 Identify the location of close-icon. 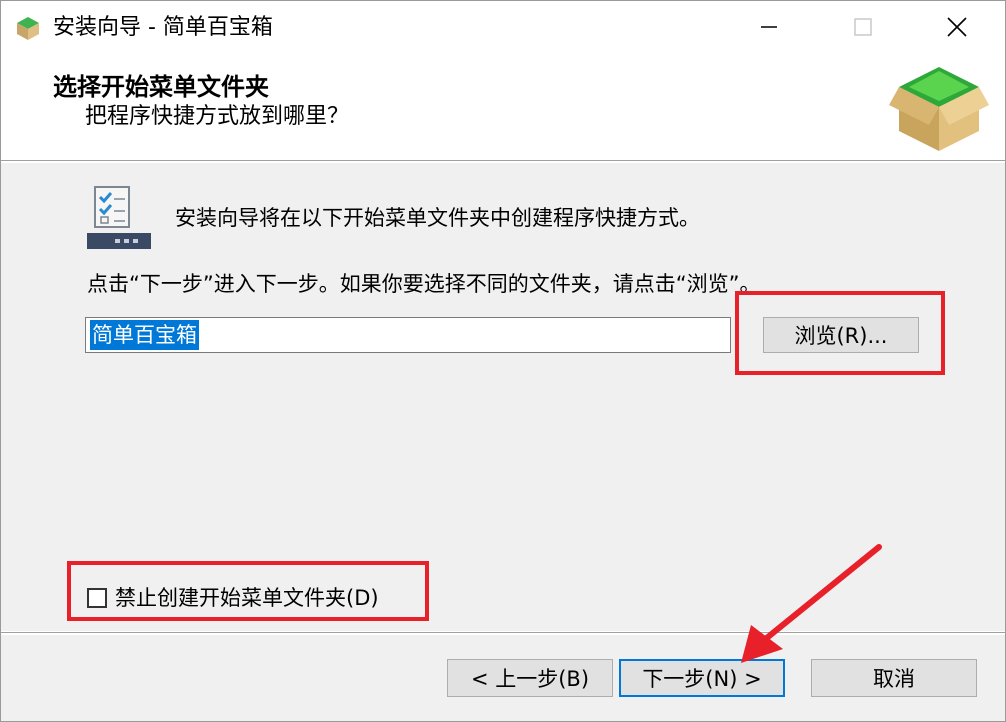
(957, 27).